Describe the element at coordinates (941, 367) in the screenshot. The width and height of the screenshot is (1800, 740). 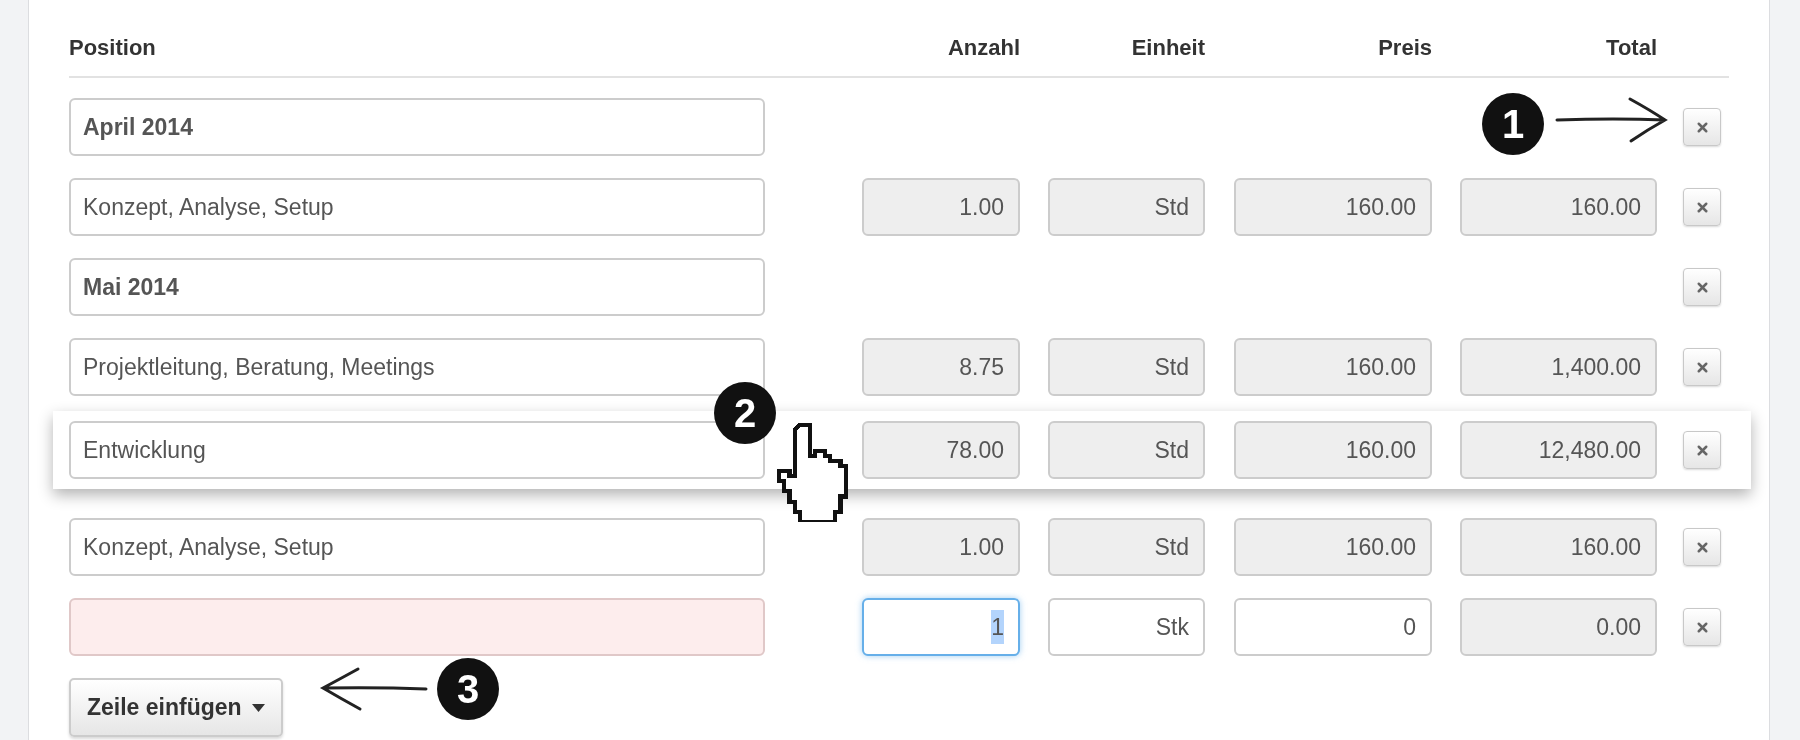
I see `number-field: 8.75` at that location.